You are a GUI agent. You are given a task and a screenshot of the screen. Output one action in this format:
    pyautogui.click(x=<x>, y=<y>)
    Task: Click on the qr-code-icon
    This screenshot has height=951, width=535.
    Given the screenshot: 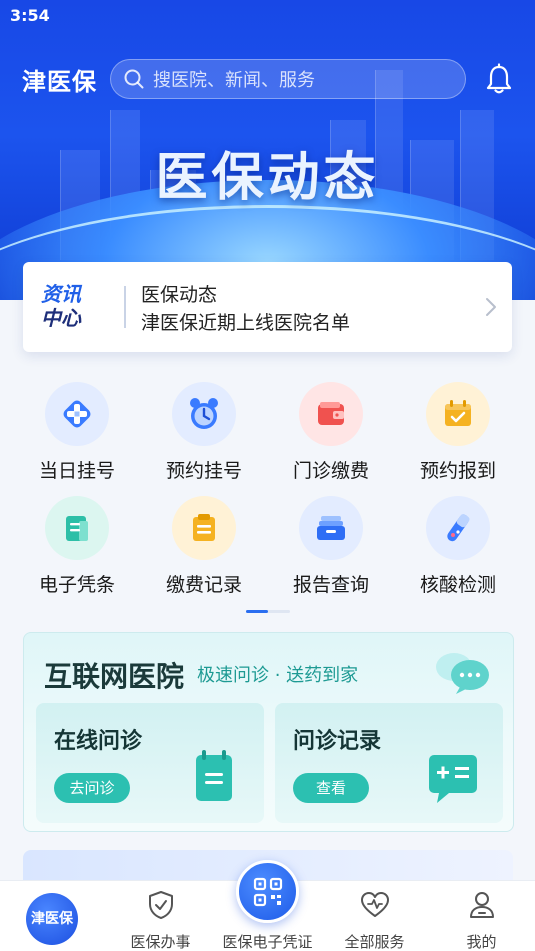 What is the action you would take?
    pyautogui.click(x=268, y=892)
    